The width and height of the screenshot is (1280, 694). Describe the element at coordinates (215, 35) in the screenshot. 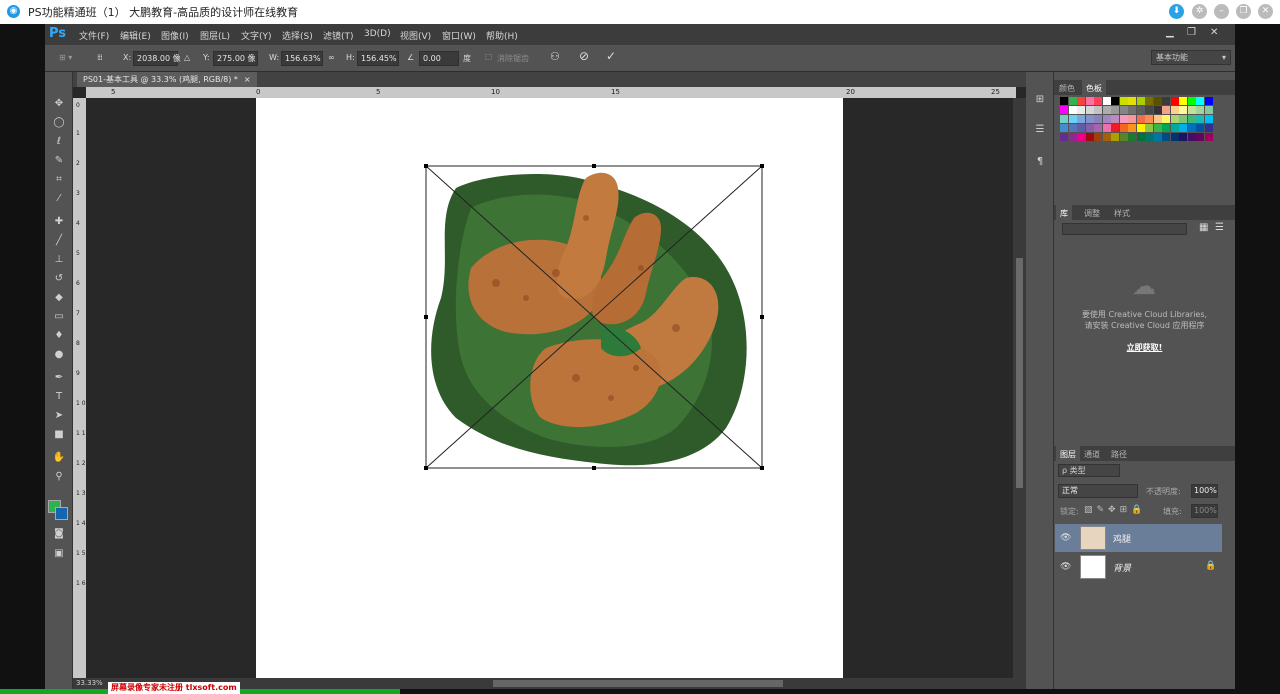

I see `menu-layer: 图层(L)` at that location.